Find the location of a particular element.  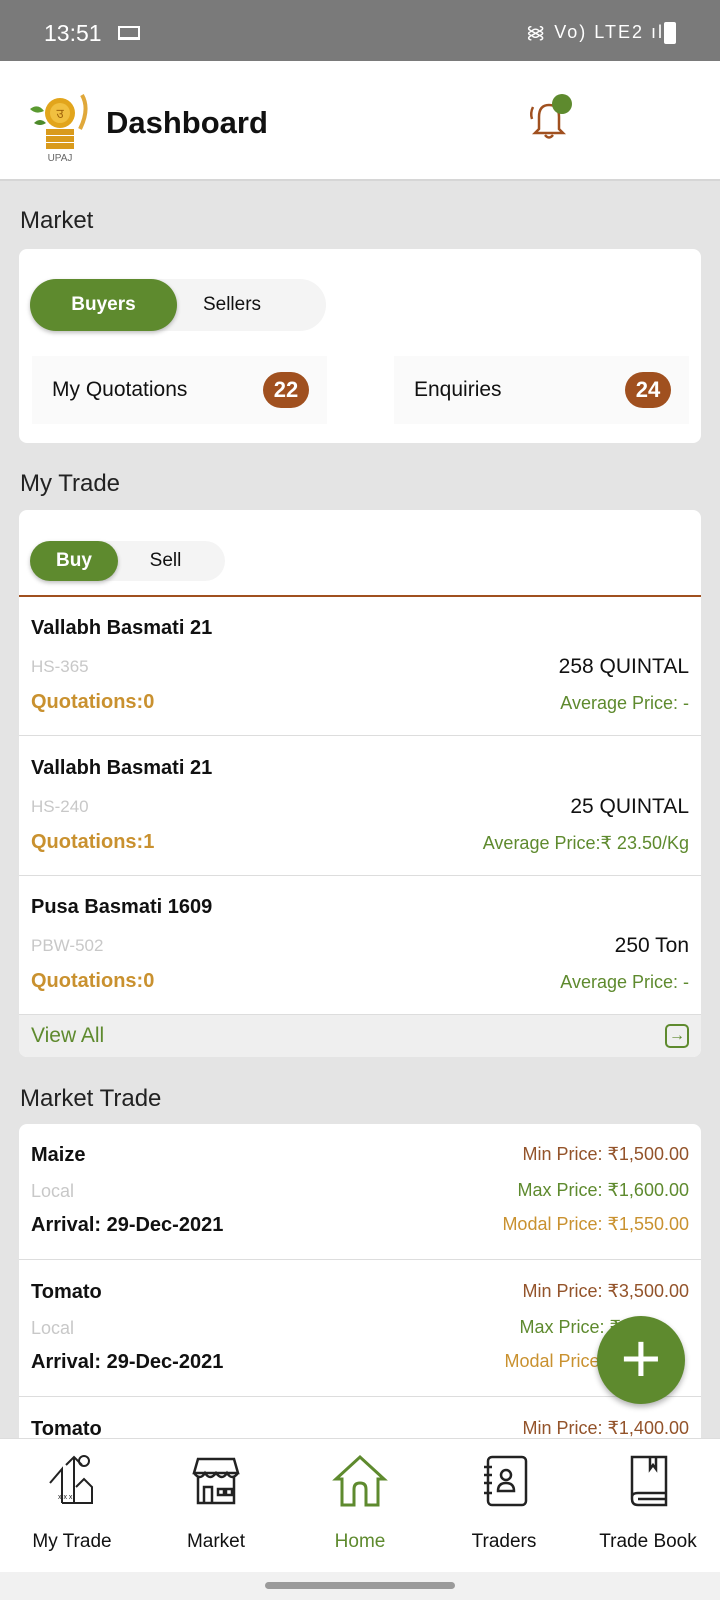

my-quotations-card: My Quotations 22 is located at coordinates (179, 390).